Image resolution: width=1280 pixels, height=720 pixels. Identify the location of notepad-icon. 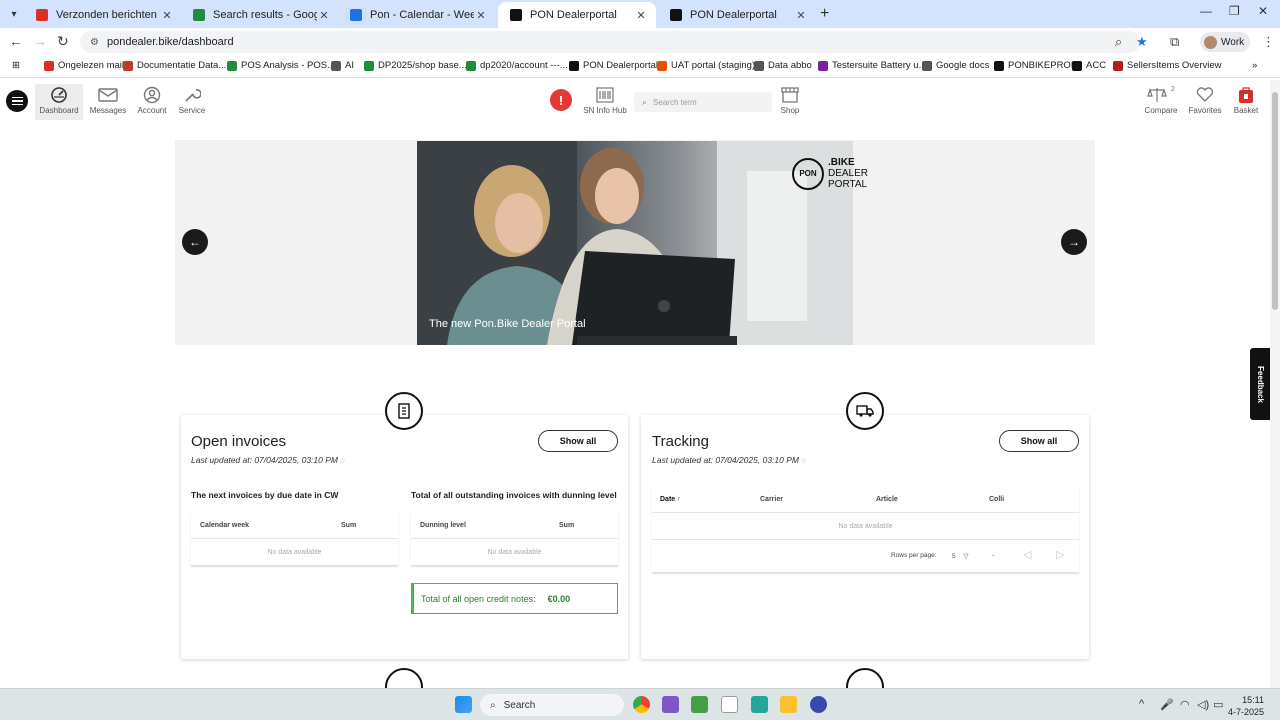
(729, 704).